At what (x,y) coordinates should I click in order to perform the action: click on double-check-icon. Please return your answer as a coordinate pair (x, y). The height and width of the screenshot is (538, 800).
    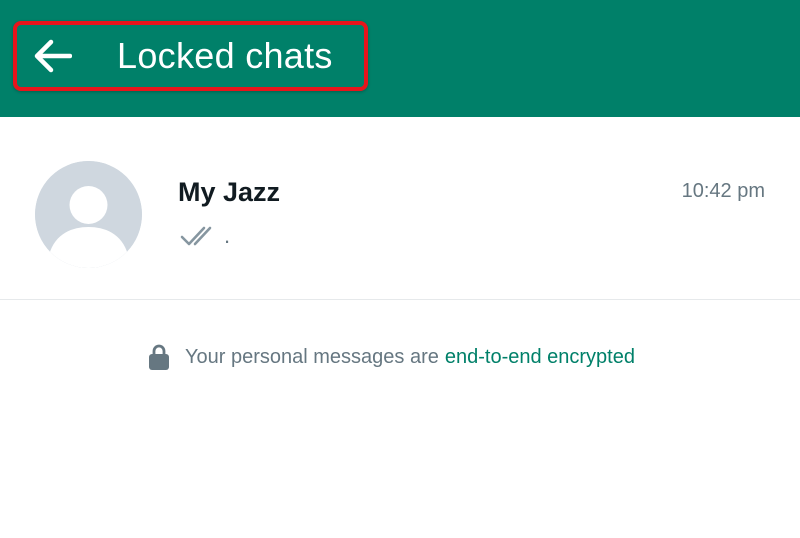
    Looking at the image, I should click on (196, 236).